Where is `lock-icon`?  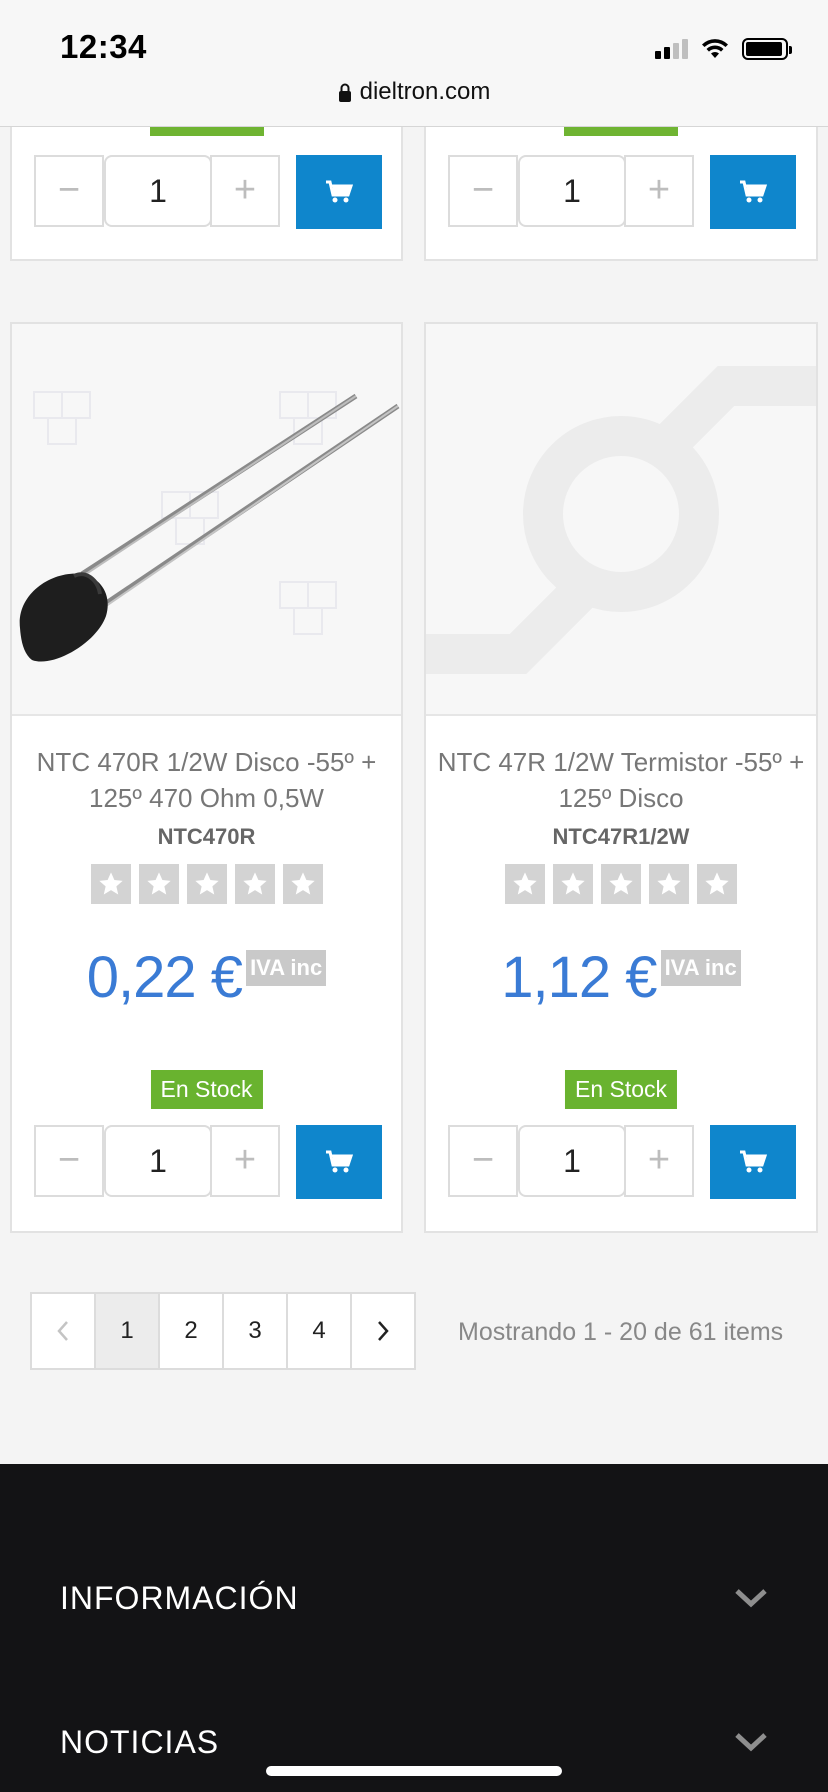
lock-icon is located at coordinates (345, 93).